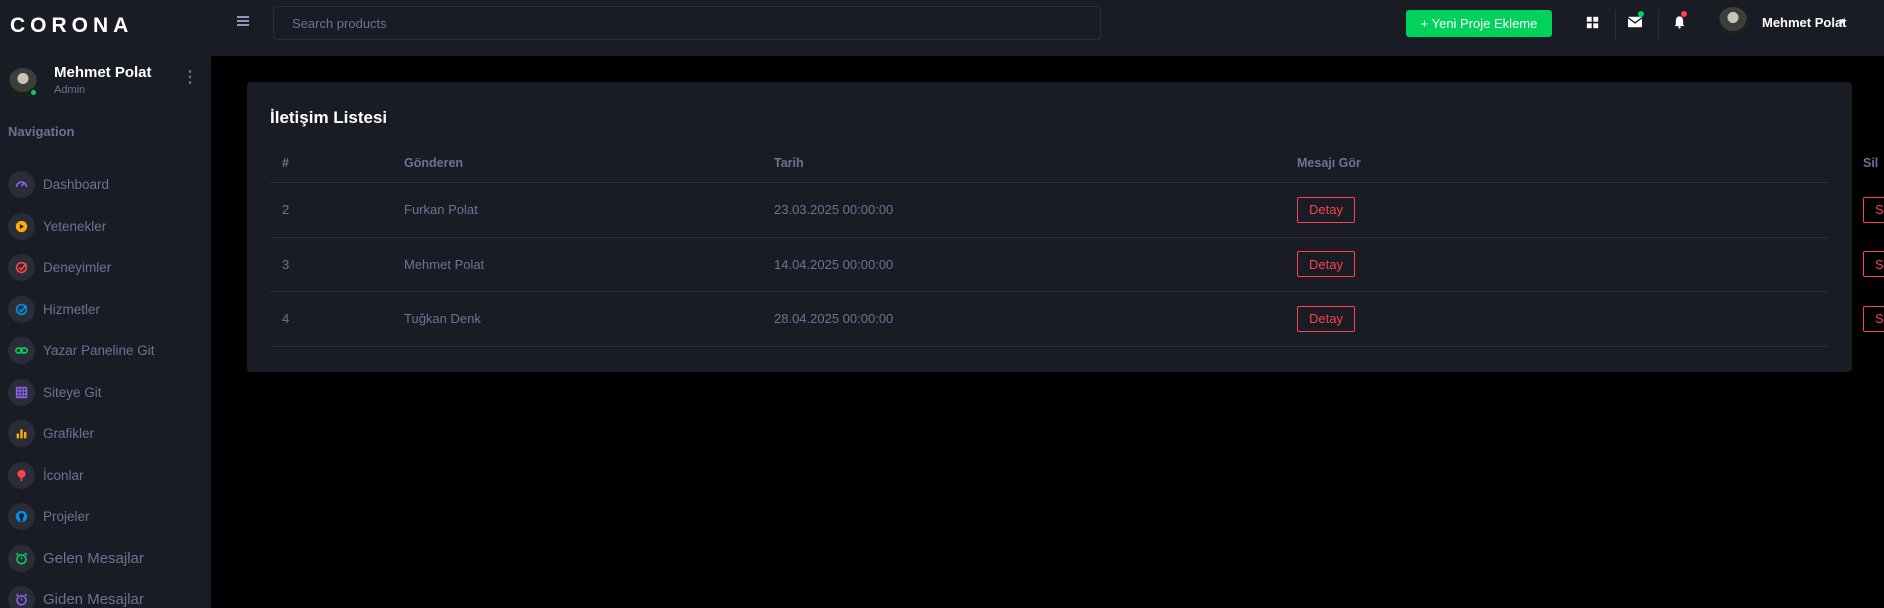 This screenshot has height=608, width=1884. What do you see at coordinates (77, 268) in the screenshot?
I see `sidebar-item-label: Deneyimler` at bounding box center [77, 268].